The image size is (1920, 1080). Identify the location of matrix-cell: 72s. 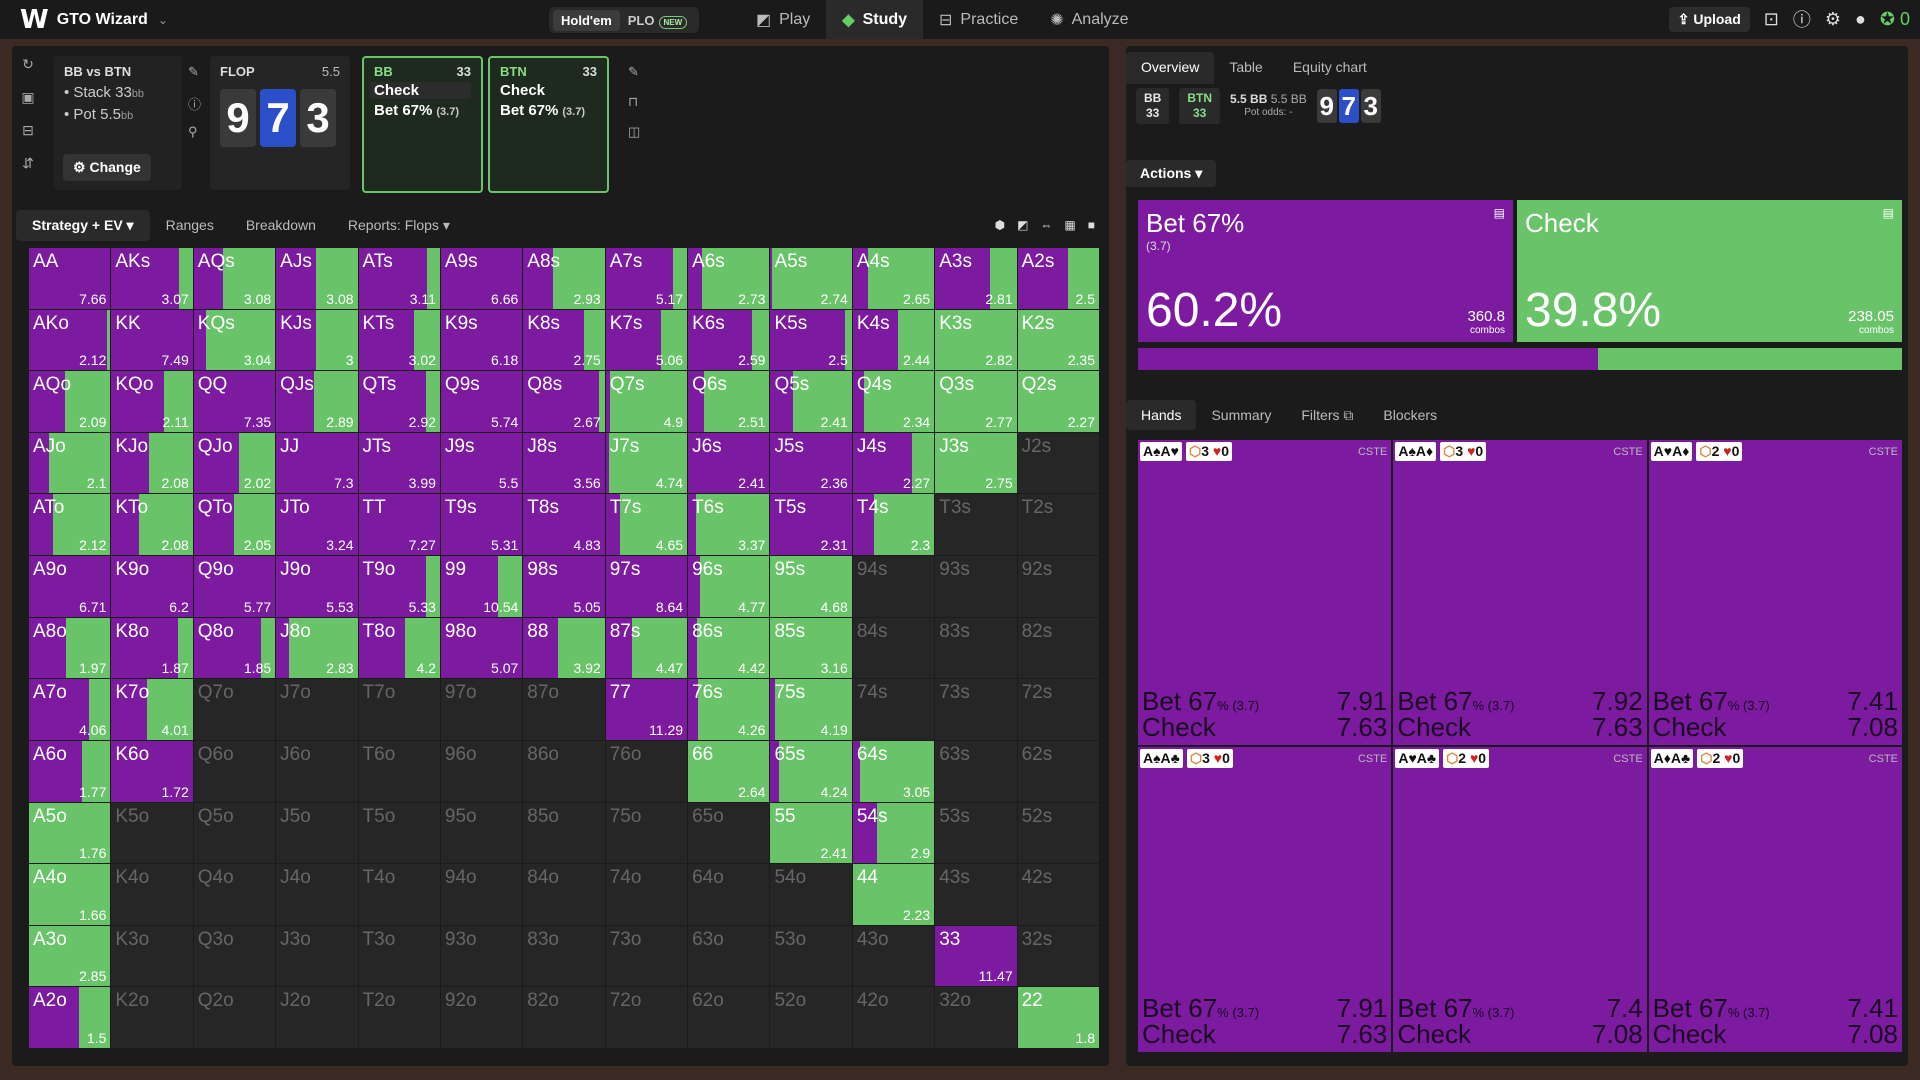
(1058, 709).